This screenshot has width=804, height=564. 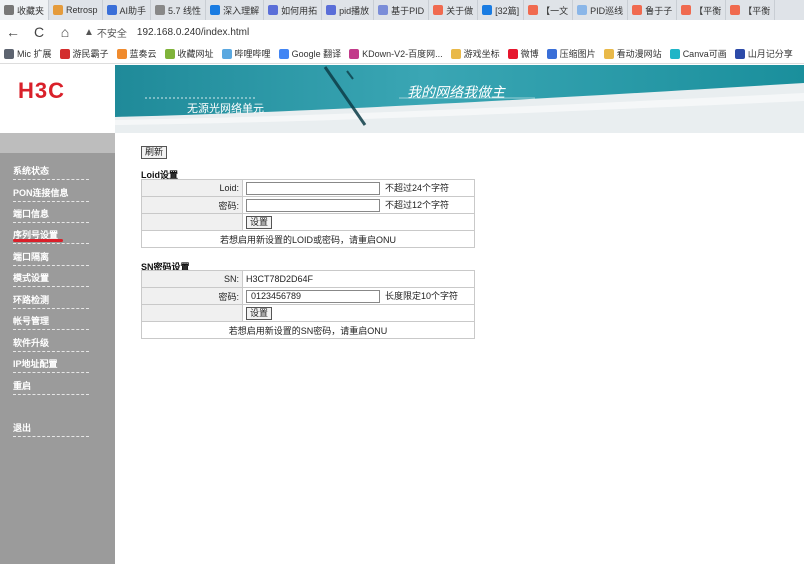 What do you see at coordinates (111, 34) in the screenshot?
I see `insecure-label: 不安全` at bounding box center [111, 34].